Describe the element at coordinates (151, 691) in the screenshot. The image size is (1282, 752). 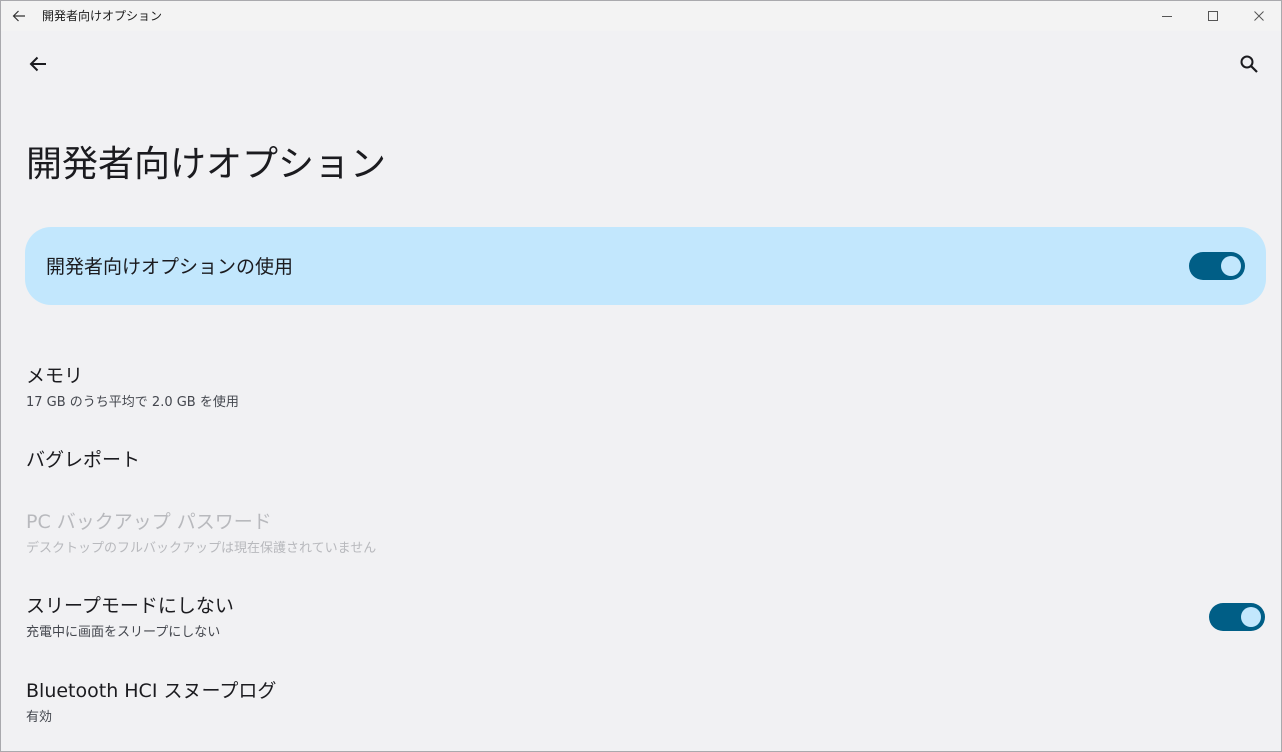
I see `list-item-title: Bluetooth HCI スヌープログ` at that location.